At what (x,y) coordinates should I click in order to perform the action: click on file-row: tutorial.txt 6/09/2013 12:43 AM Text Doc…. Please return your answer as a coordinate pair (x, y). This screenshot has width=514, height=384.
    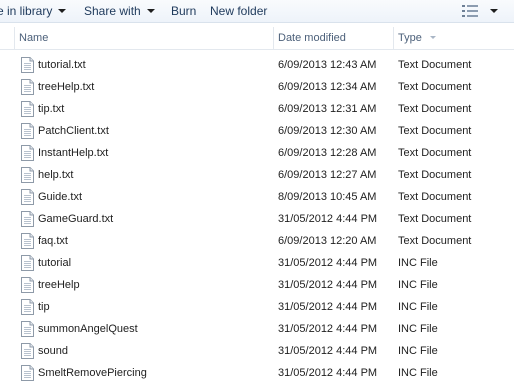
    Looking at the image, I should click on (257, 65).